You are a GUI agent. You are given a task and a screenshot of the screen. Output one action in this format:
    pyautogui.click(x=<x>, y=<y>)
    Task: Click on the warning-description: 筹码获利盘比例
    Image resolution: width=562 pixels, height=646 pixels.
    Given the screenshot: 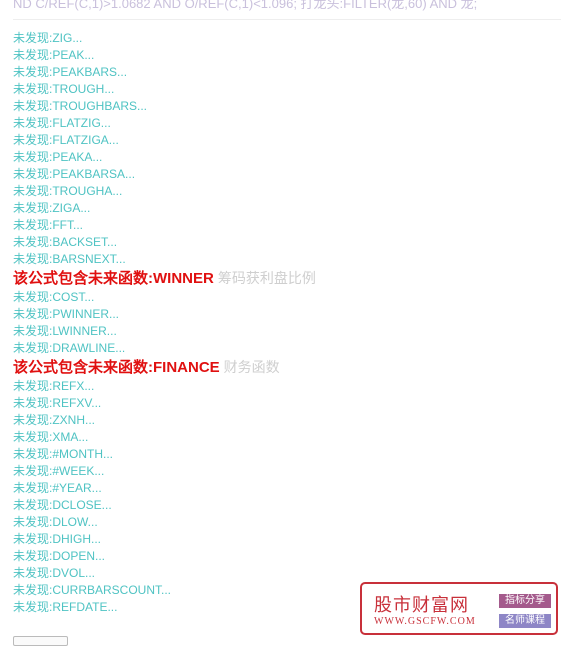 What is the action you would take?
    pyautogui.click(x=266, y=278)
    